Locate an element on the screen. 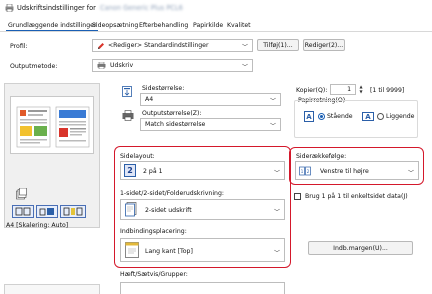  output-size-value: Match sidestørrelse is located at coordinates (175, 124).